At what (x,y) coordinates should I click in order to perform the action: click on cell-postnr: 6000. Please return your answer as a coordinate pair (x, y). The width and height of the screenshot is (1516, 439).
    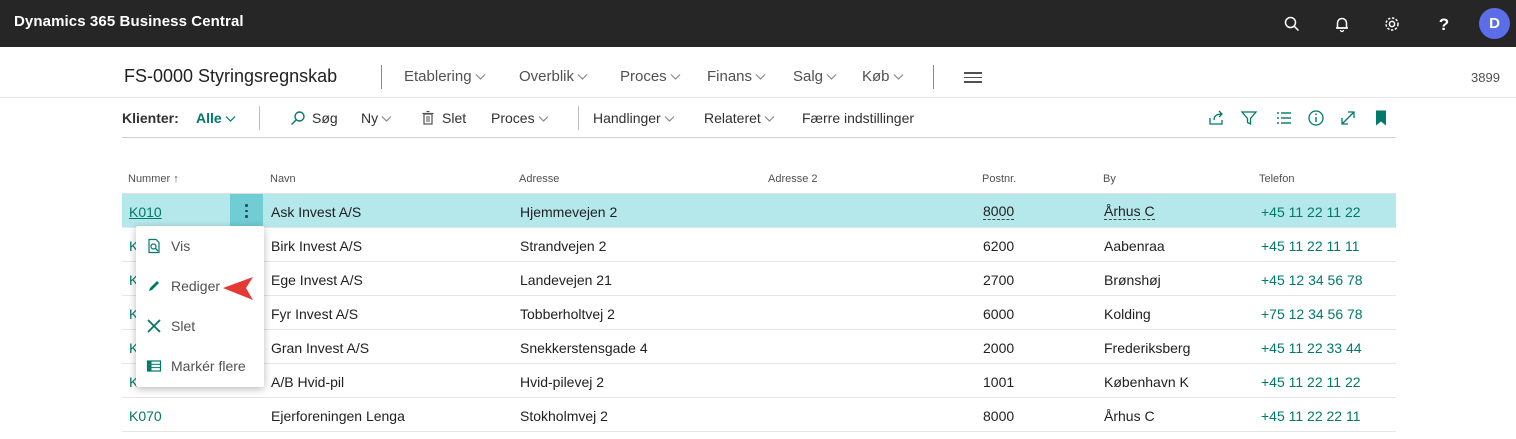
    Looking at the image, I should click on (999, 314).